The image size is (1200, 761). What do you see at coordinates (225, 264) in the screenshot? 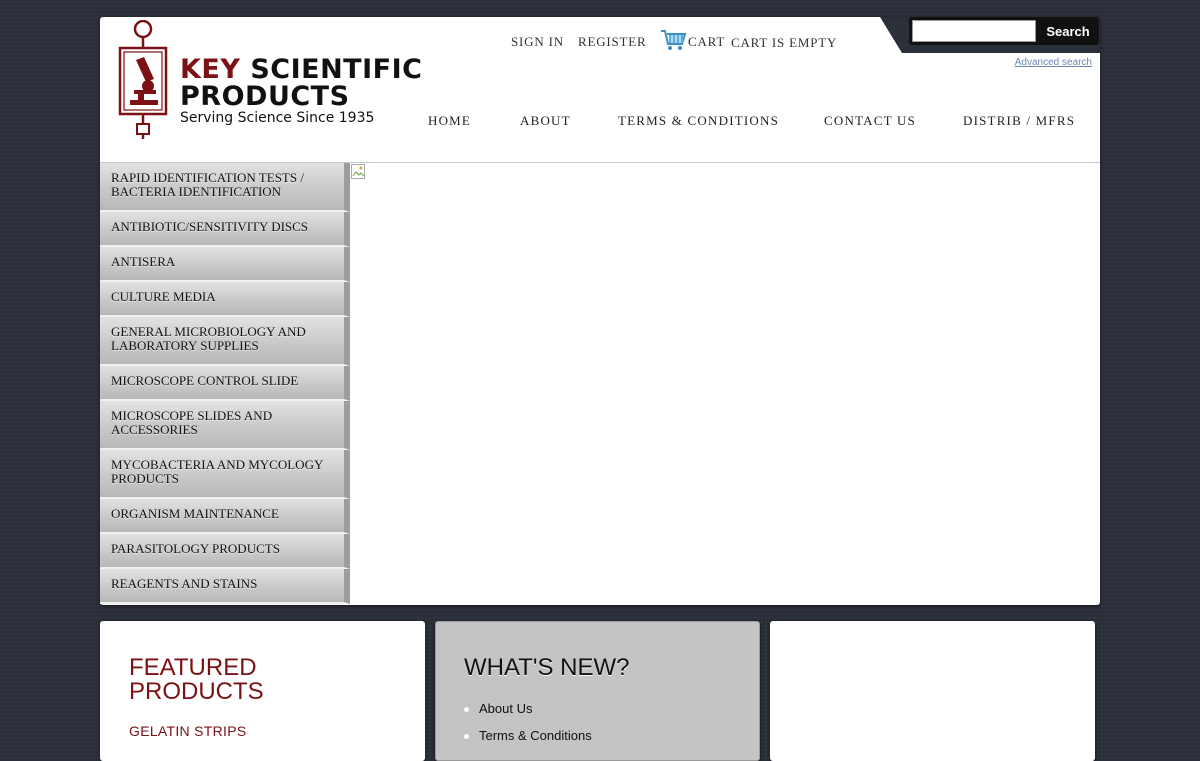
I see `sidebar-item-antisera: ANTISERA` at bounding box center [225, 264].